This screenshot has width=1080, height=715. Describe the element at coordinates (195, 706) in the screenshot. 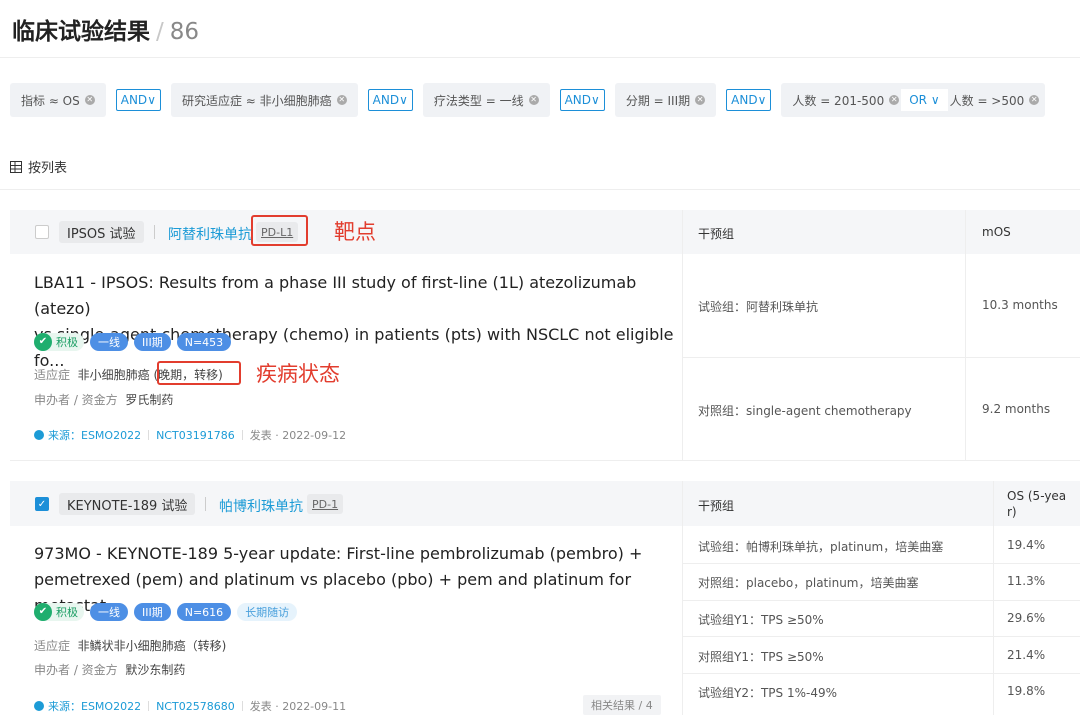

I see `nct-link: NCT02578680` at that location.